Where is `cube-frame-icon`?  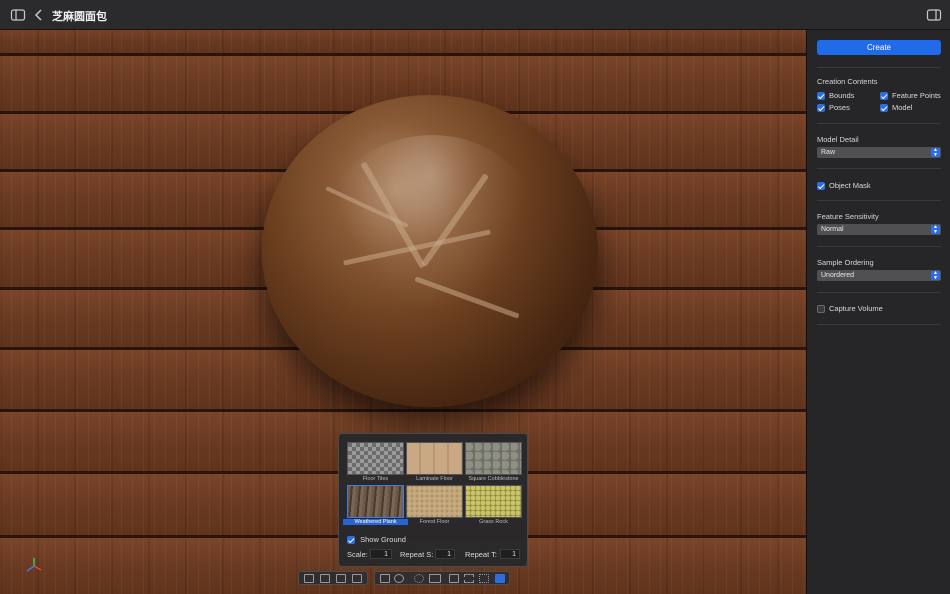
cube-frame-icon is located at coordinates (325, 578).